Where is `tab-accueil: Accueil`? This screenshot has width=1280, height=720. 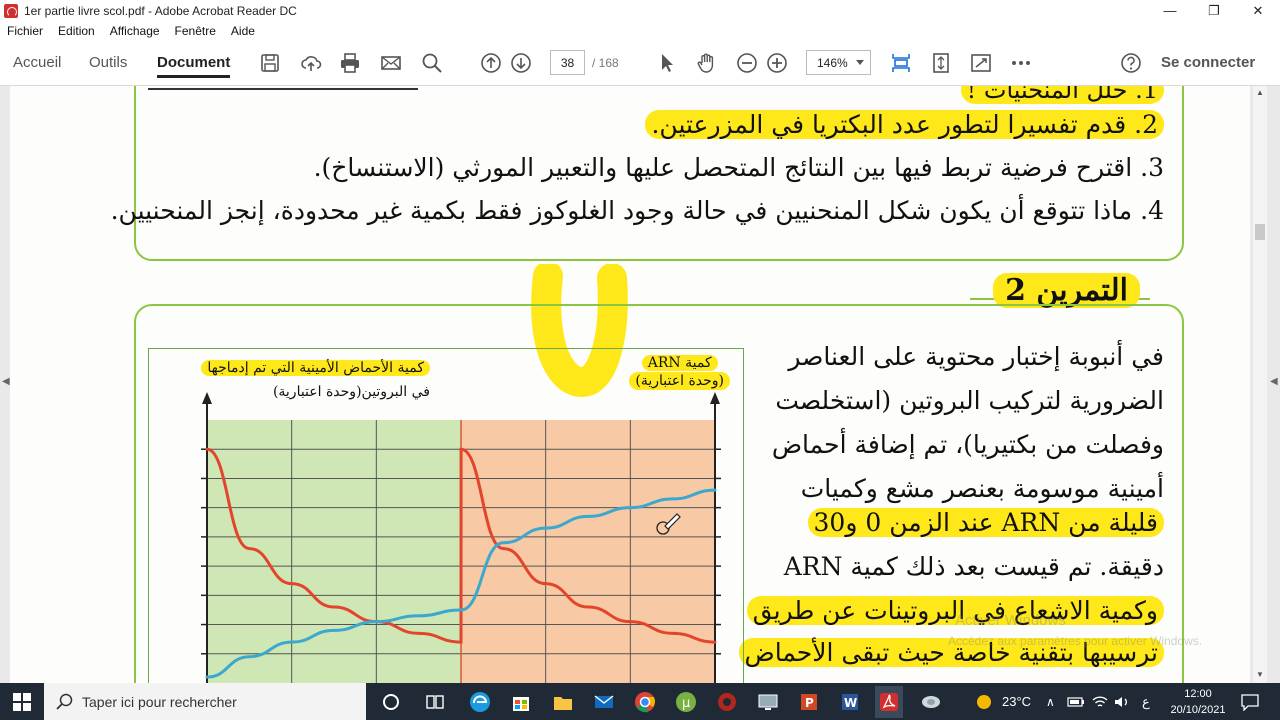
tab-accueil: Accueil is located at coordinates (37, 63).